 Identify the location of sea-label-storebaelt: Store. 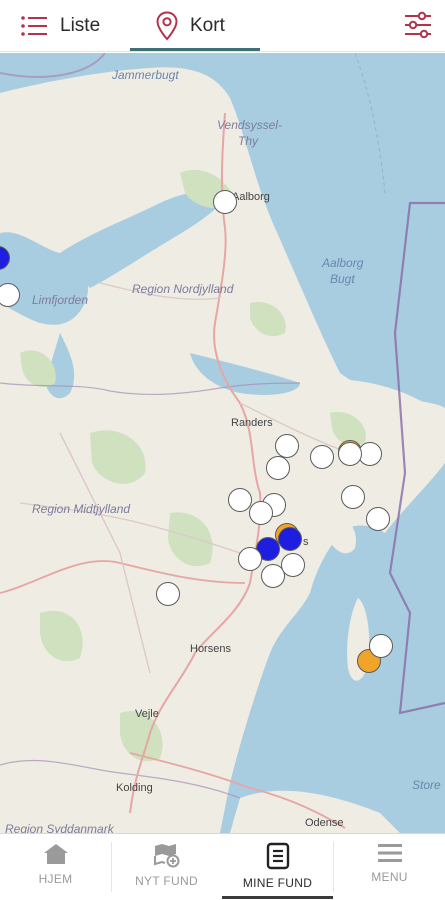
(426, 785).